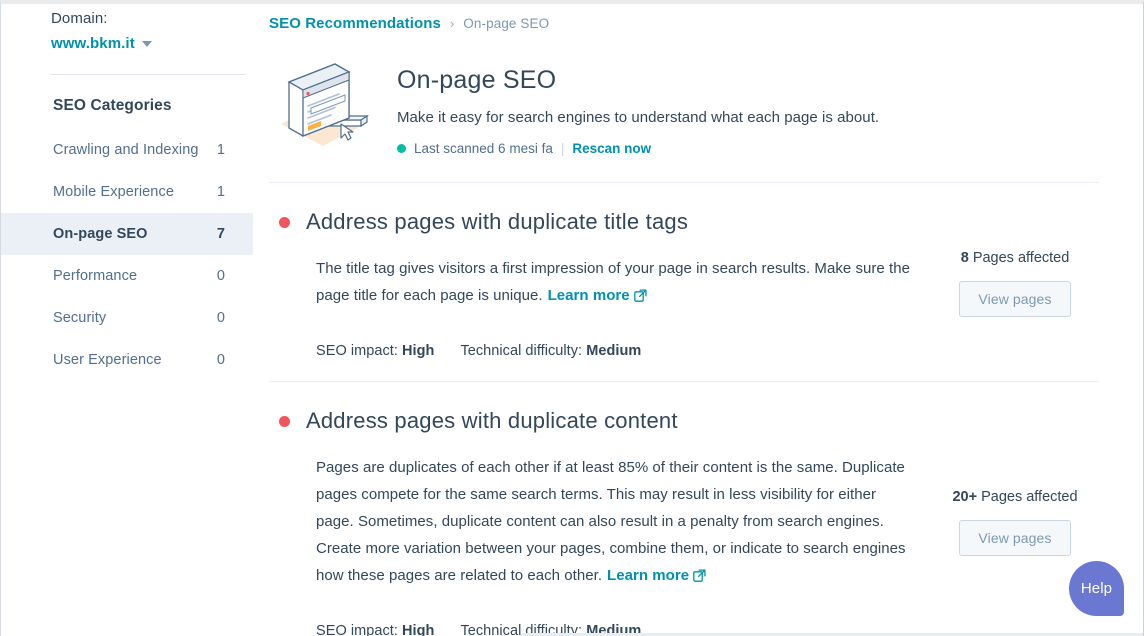  I want to click on pages-affected: 8 Pages affected, so click(1015, 258).